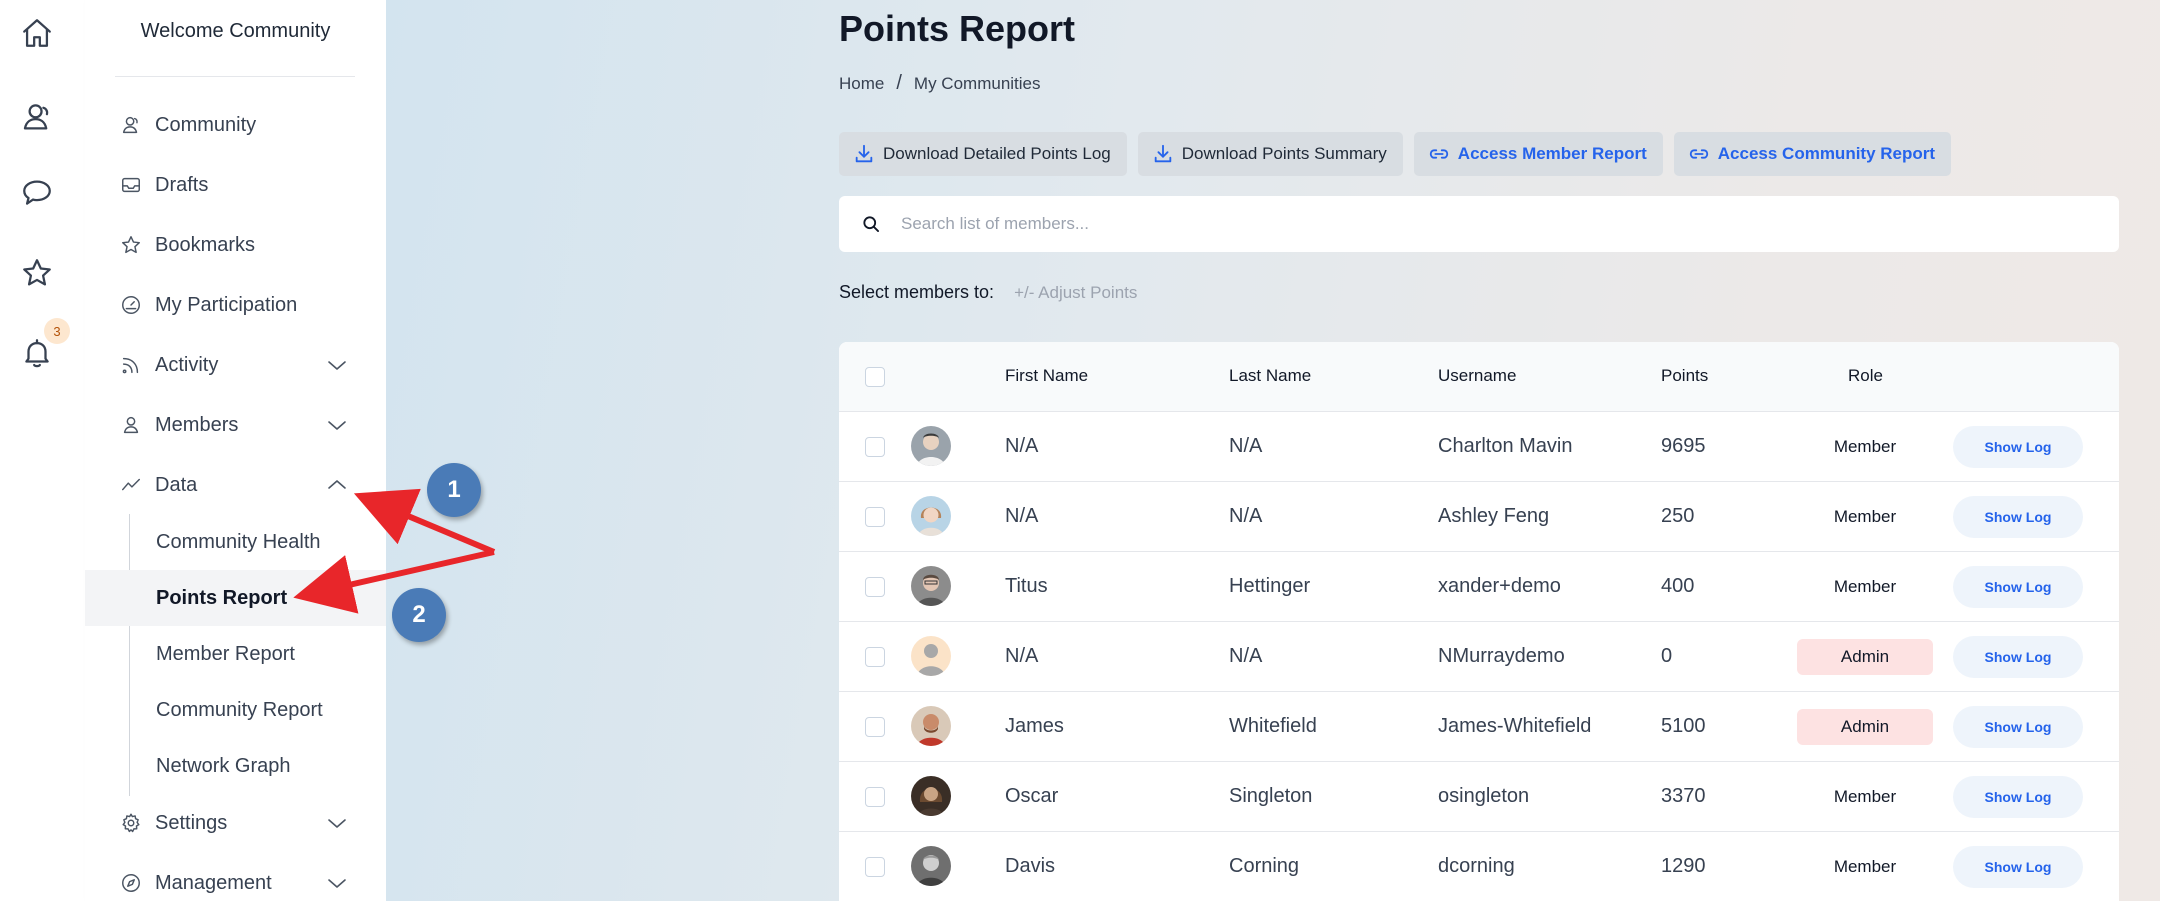 This screenshot has width=2160, height=901. Describe the element at coordinates (131, 485) in the screenshot. I see `trend-icon` at that location.